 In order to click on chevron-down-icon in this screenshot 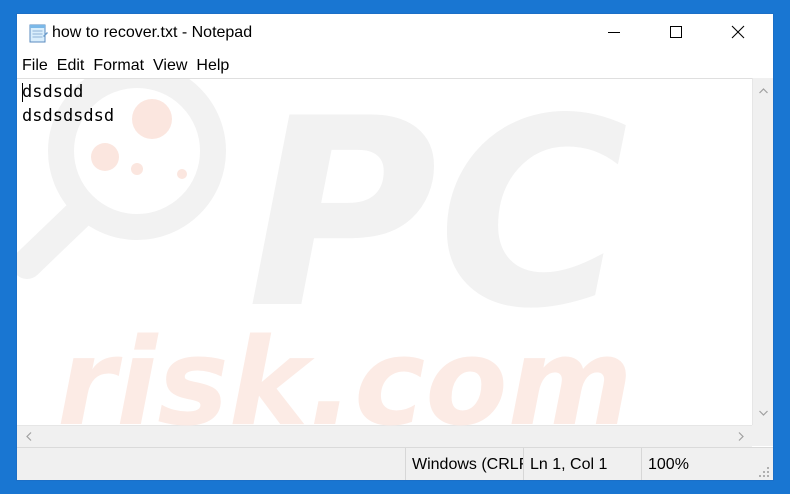, I will do `click(763, 413)`.